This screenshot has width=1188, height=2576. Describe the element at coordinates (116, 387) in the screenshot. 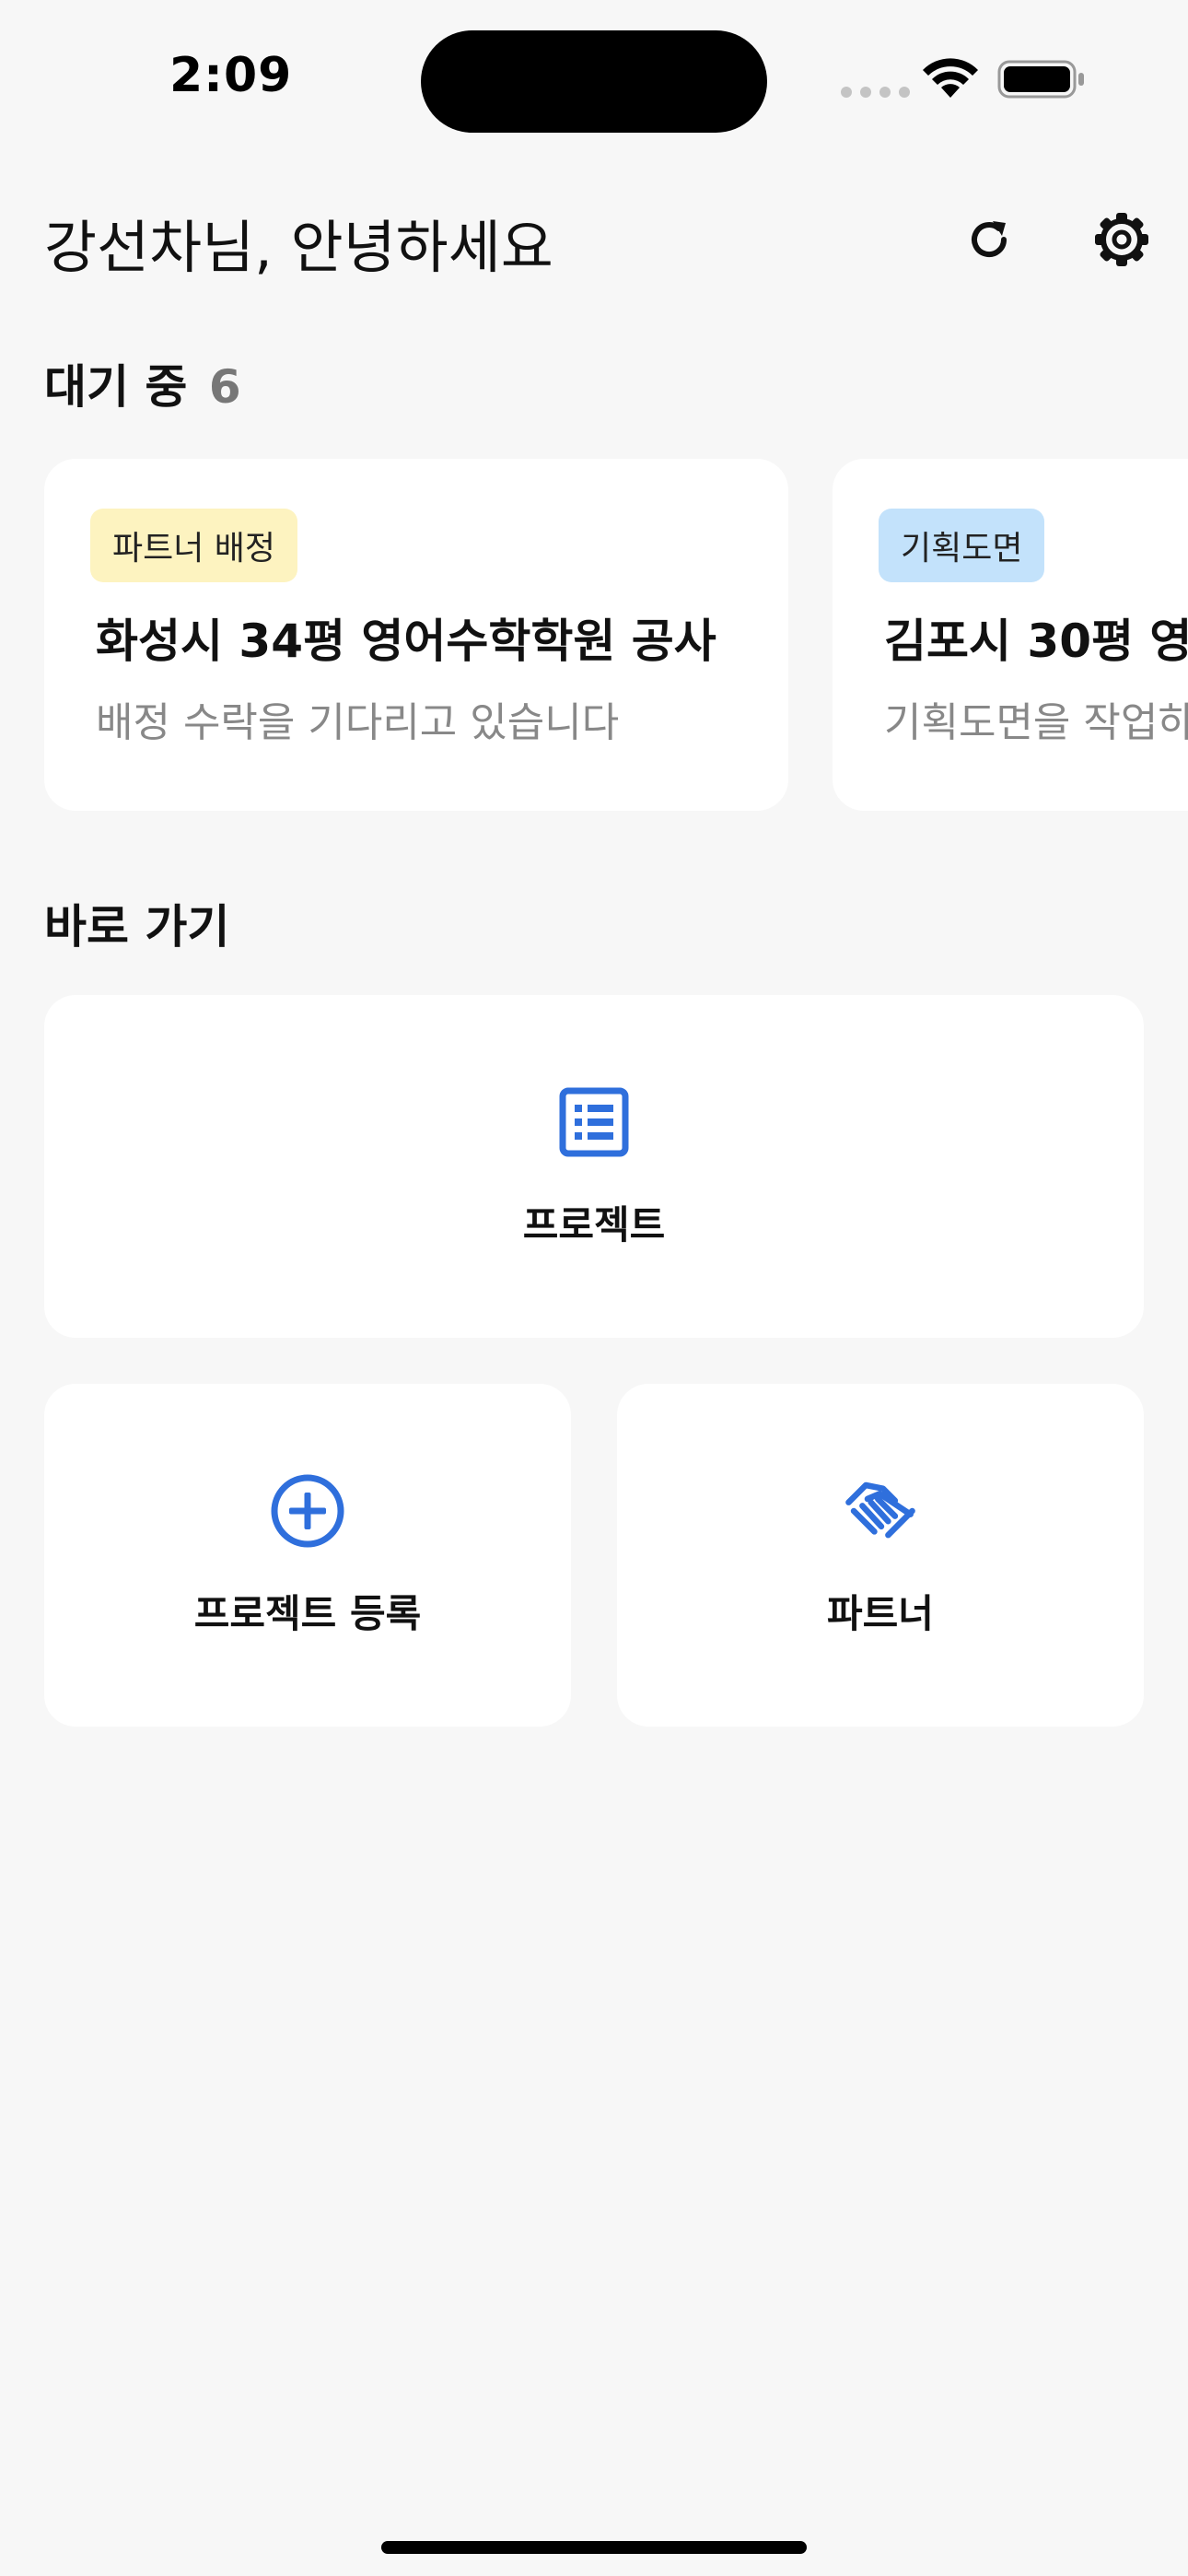

I see `waiting-title: 대기 중` at that location.